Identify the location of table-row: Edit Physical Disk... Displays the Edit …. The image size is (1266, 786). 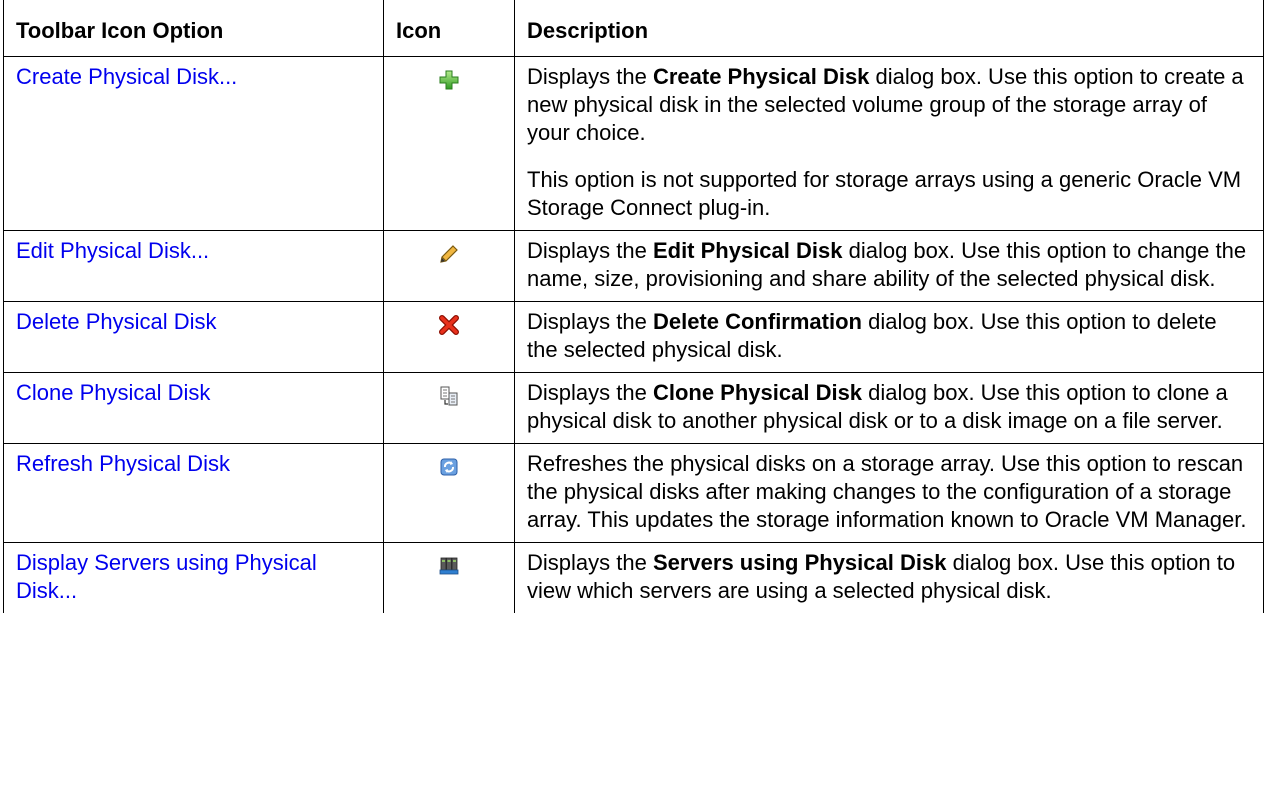
(633, 266).